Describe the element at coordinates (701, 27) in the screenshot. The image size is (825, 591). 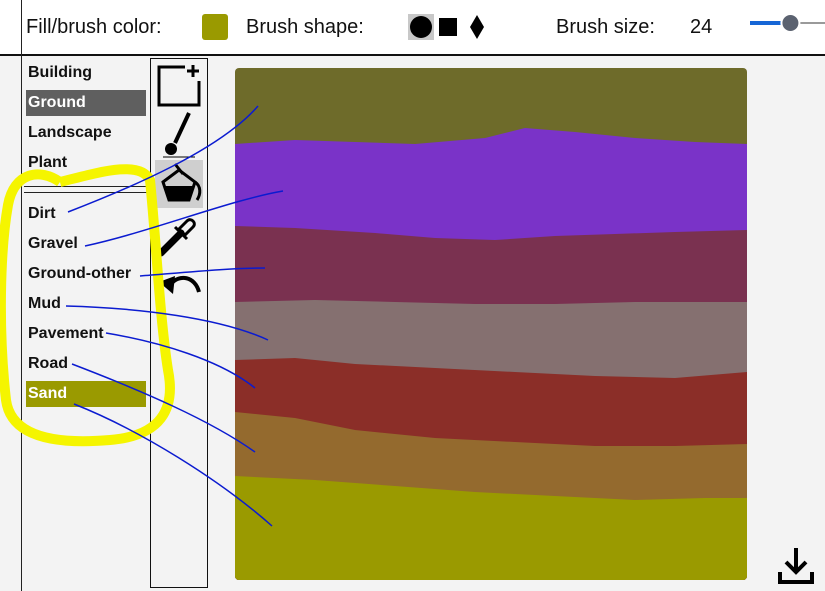
I see `brush-size-value: 24` at that location.